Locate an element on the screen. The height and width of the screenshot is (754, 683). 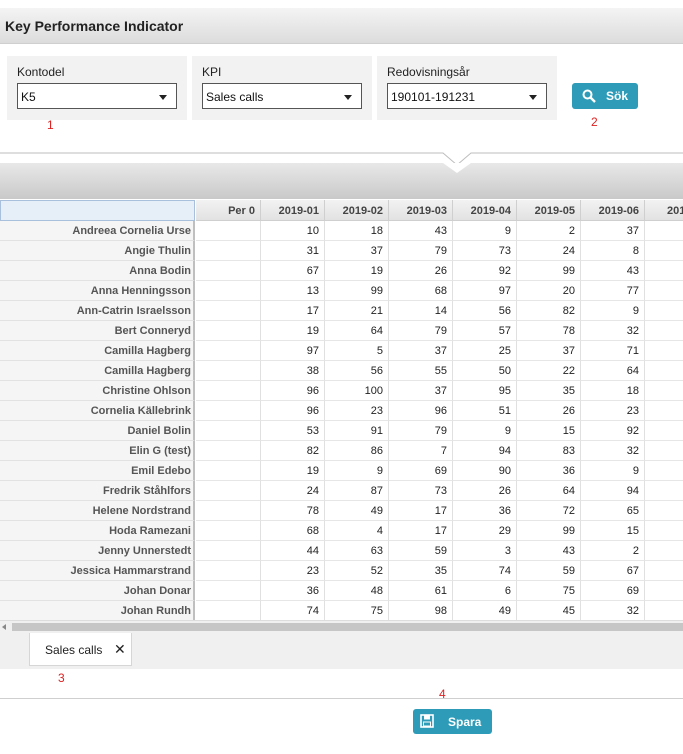
table-row: Ann-Catrin Israelsson 17 21 14 56 82 9 is located at coordinates (341, 311).